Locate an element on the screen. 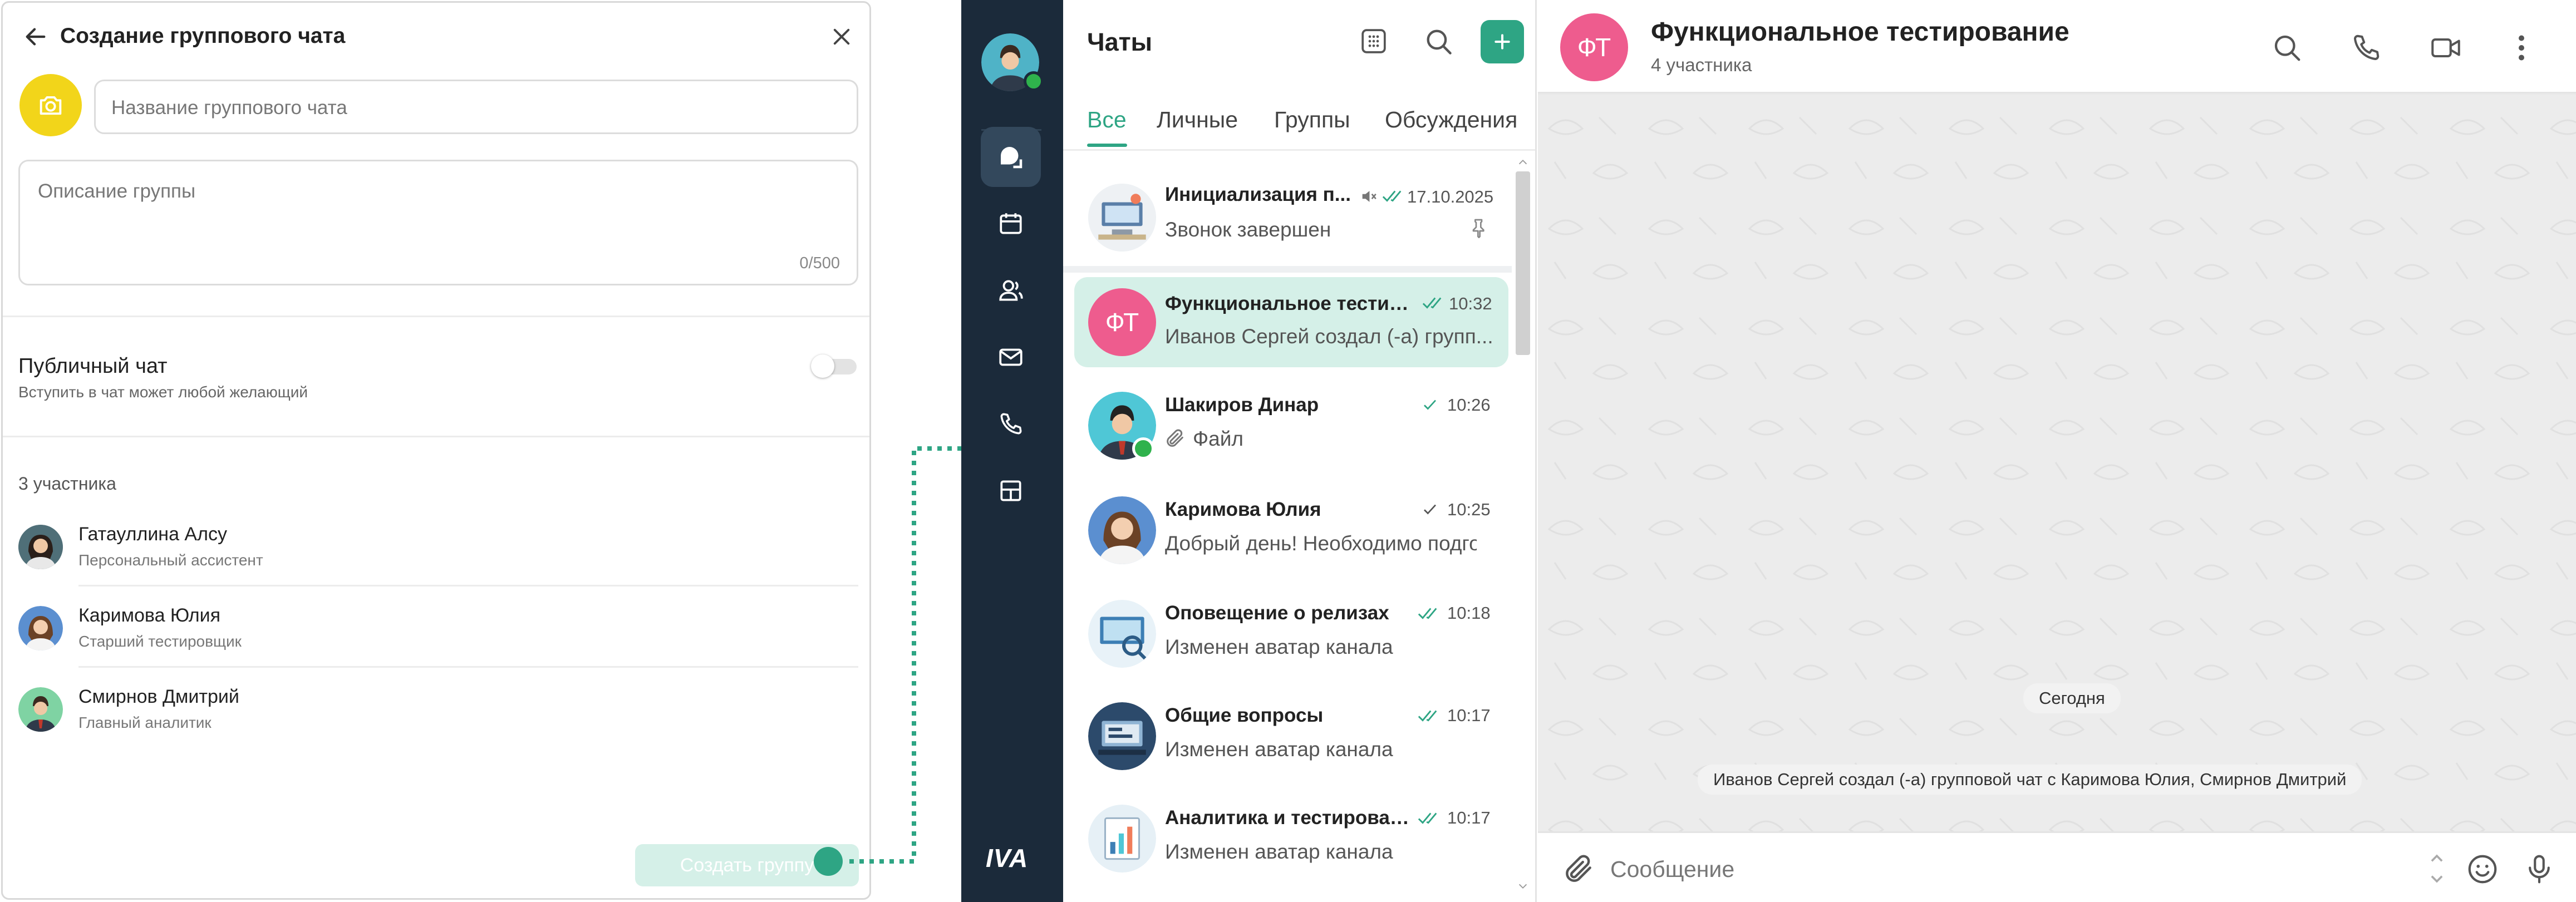 This screenshot has height=902, width=2576. chat-item-time: 10:32 is located at coordinates (1470, 303).